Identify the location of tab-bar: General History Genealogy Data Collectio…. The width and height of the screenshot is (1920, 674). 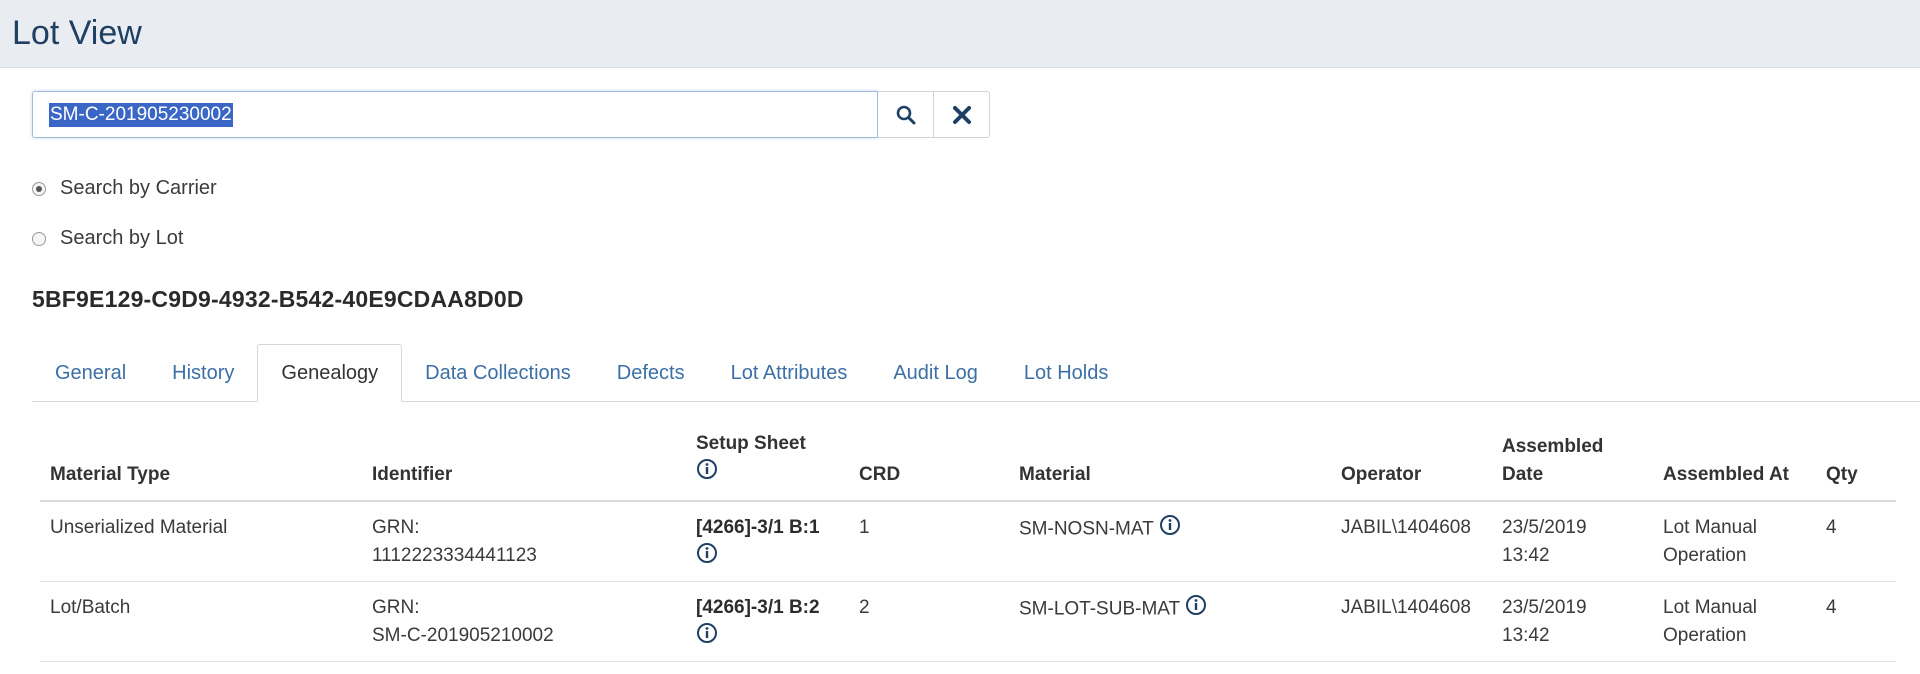
(976, 372).